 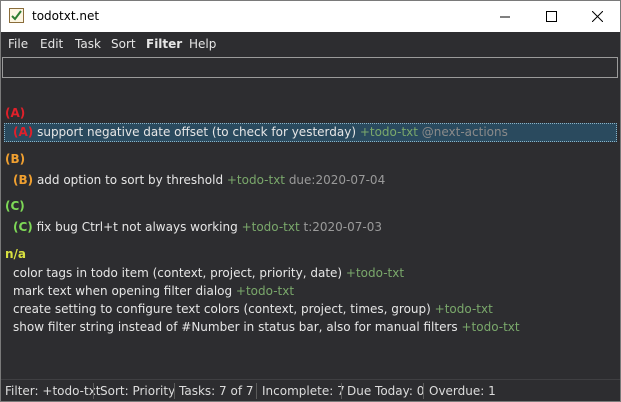 I want to click on minimize-button, so click(x=505, y=16).